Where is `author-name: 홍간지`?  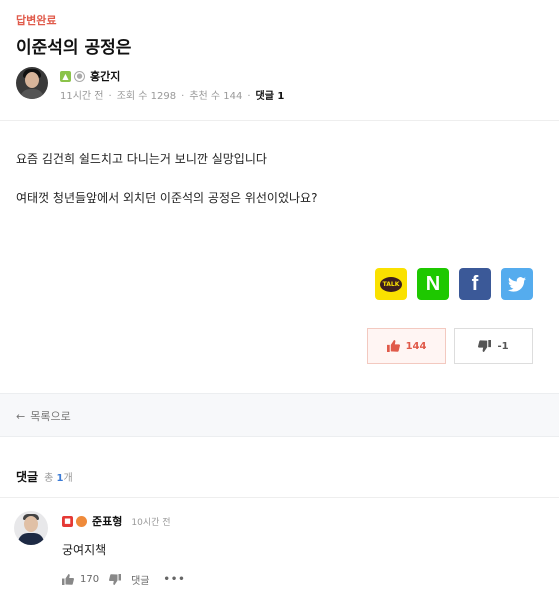 author-name: 홍간지 is located at coordinates (105, 76).